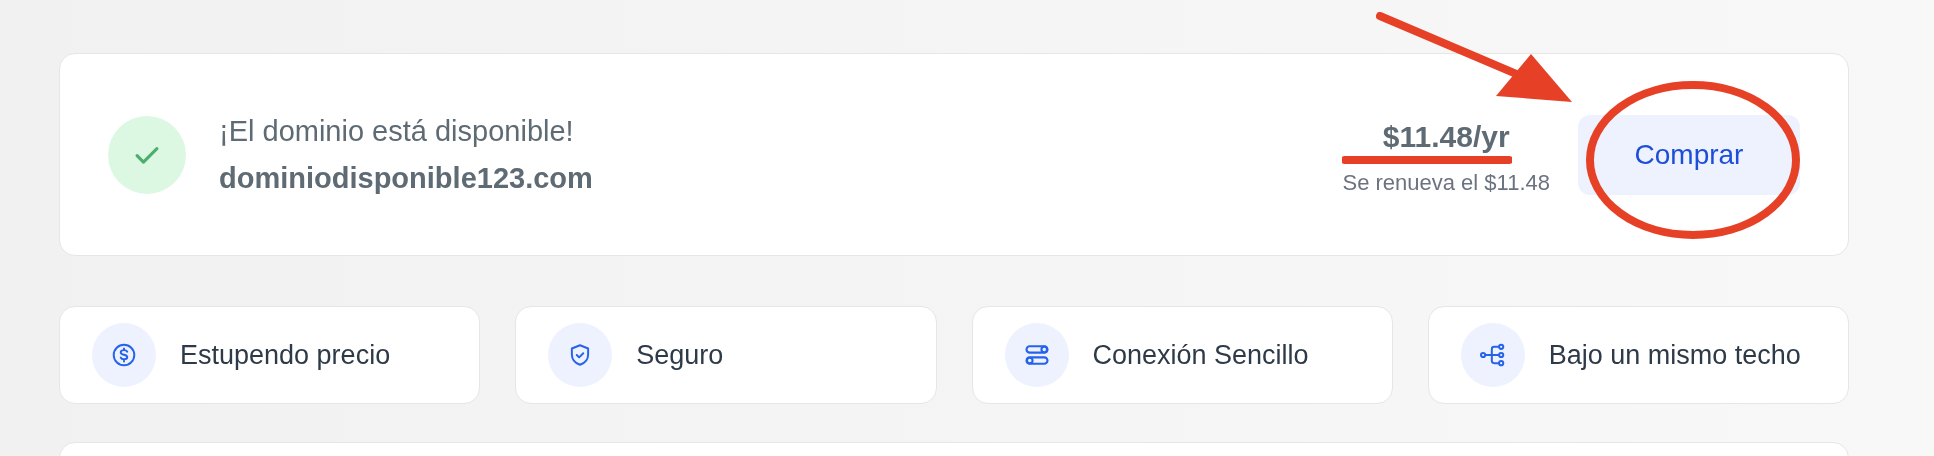  I want to click on domain-name: dominiodisponible123.com, so click(406, 178).